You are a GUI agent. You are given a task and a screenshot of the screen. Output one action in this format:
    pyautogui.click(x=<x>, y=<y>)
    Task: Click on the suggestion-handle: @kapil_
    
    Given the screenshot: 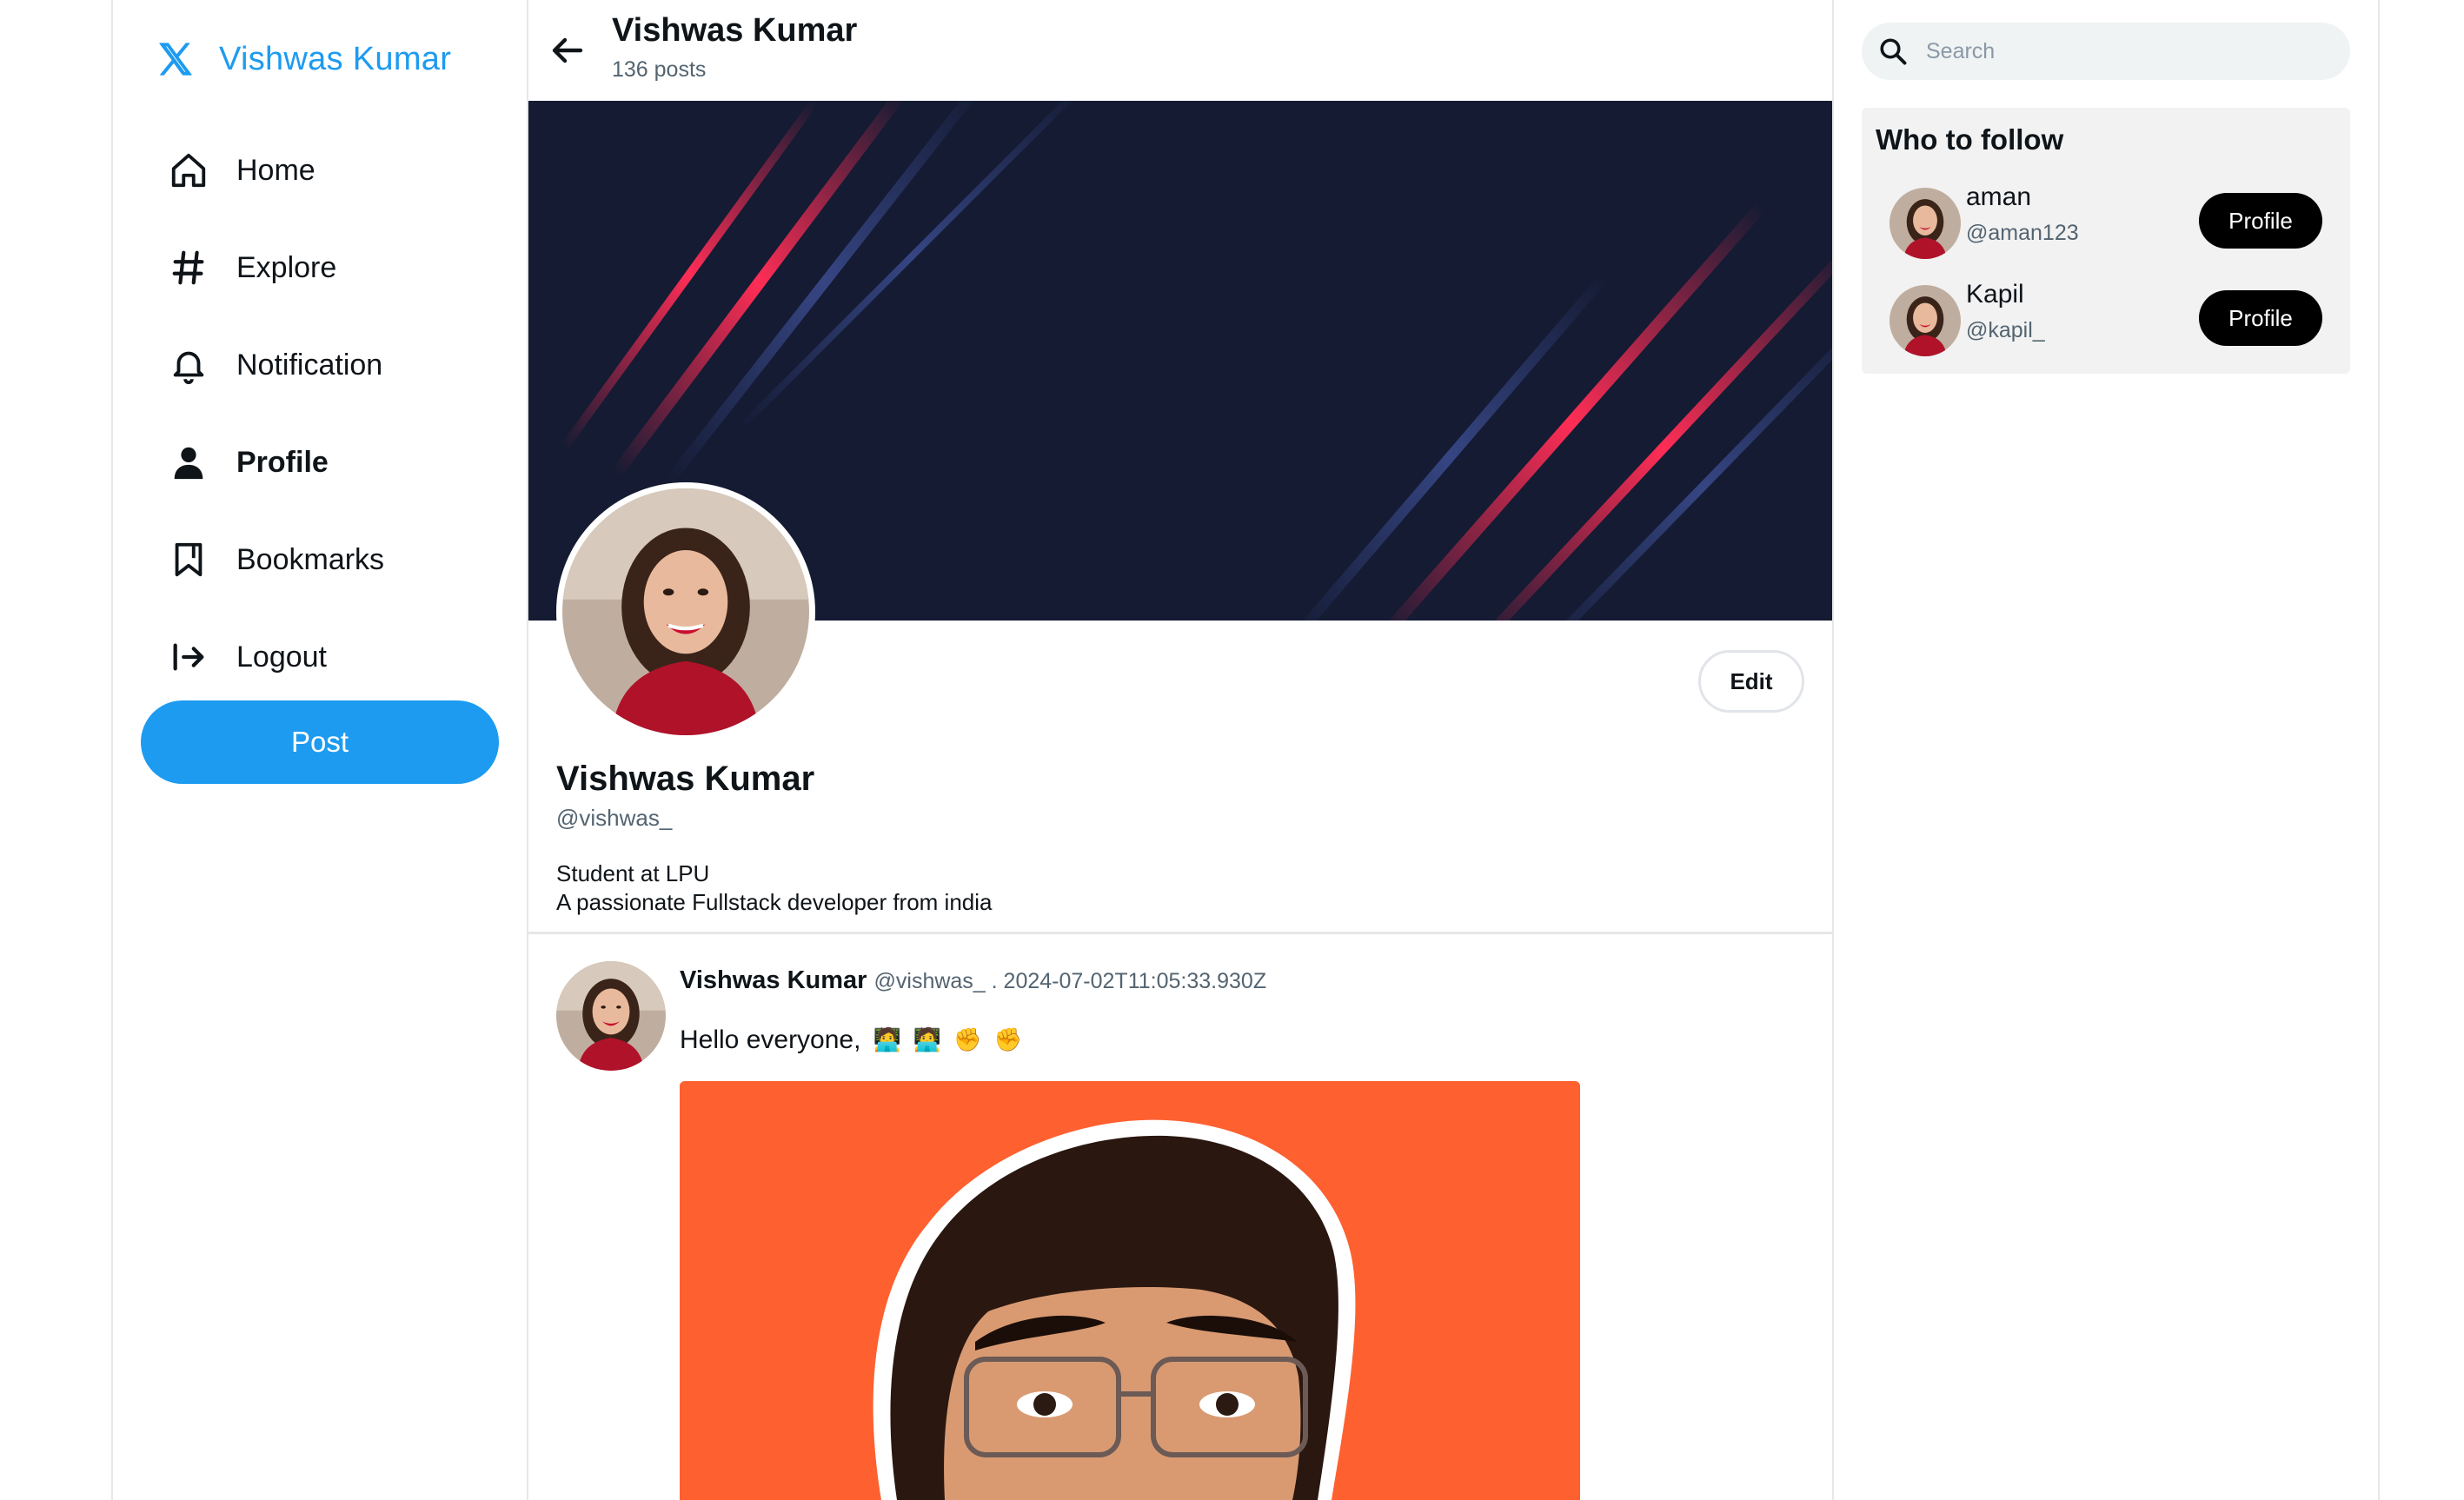 What is the action you would take?
    pyautogui.click(x=2006, y=330)
    